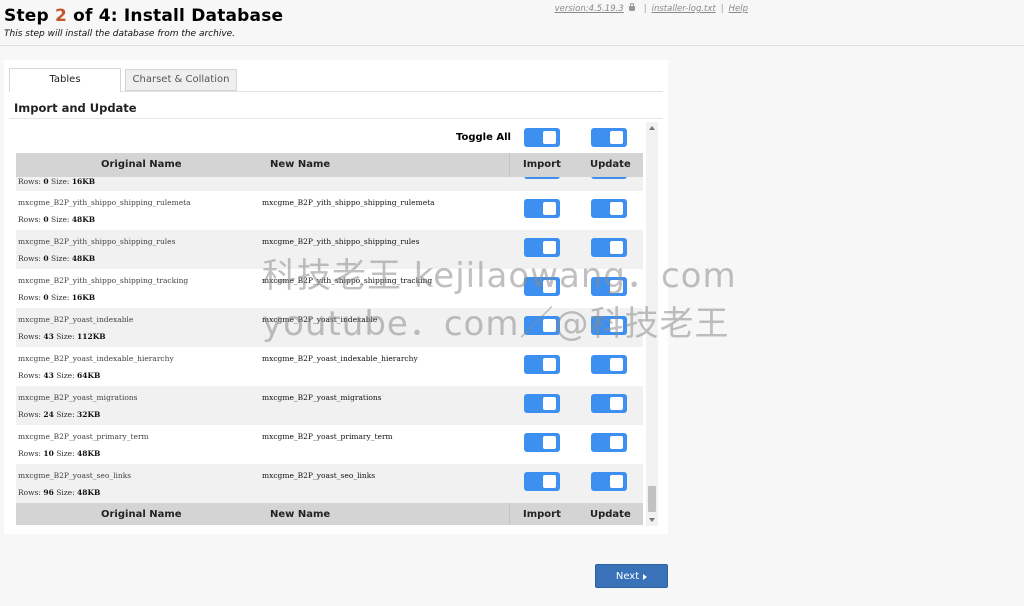 The image size is (1024, 606). I want to click on new-table-name: mxcgme_B2P_yoast_migrations, so click(322, 397).